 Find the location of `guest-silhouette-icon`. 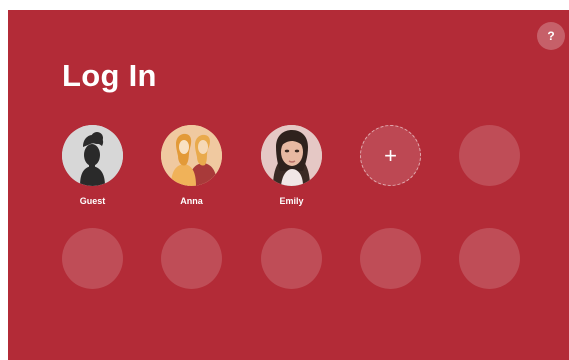

guest-silhouette-icon is located at coordinates (92, 155).